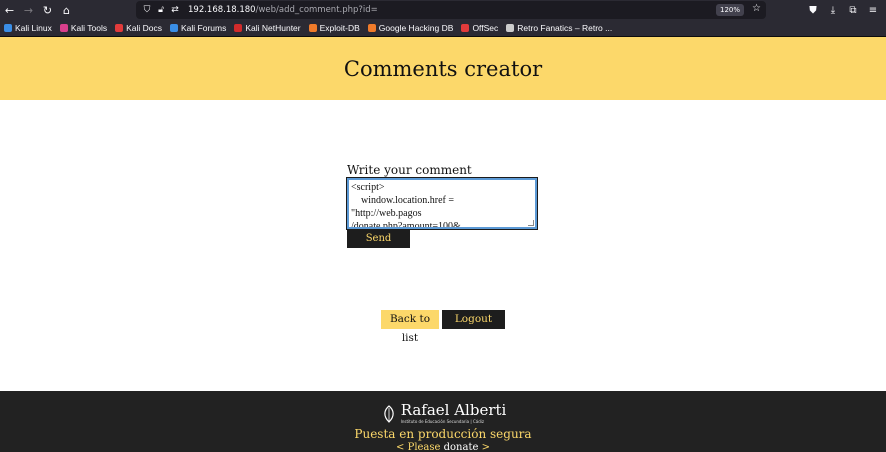 The image size is (886, 452). What do you see at coordinates (416, 28) in the screenshot?
I see `bookmark-label: Google Hacking DB` at bounding box center [416, 28].